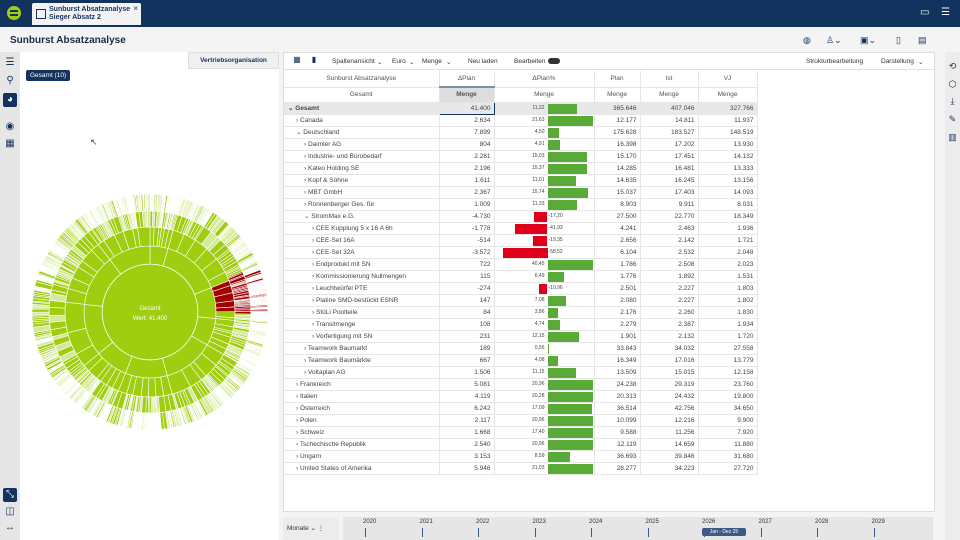 The height and width of the screenshot is (540, 960). I want to click on ist-cell: 9.911, so click(669, 204).